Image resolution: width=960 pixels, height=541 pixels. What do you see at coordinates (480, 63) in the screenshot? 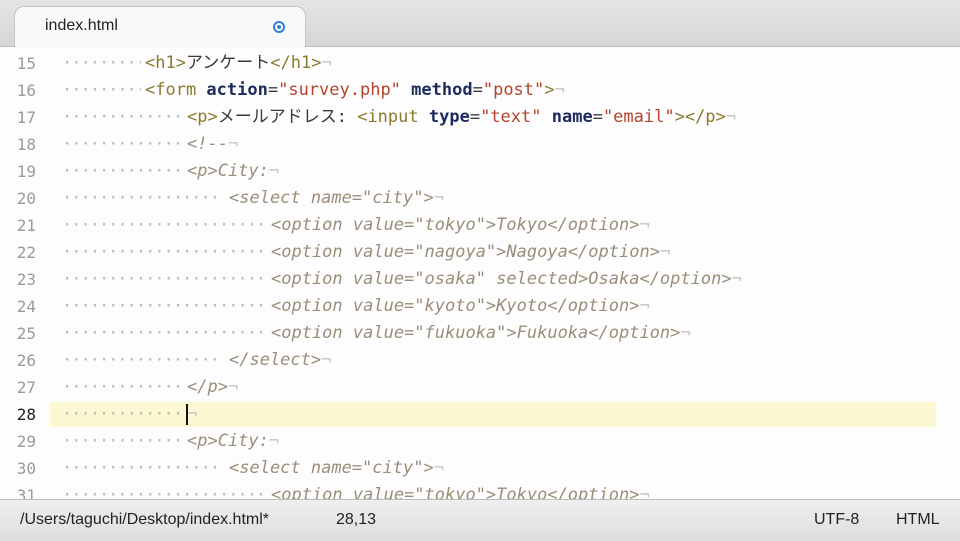
I see `code-line: 15 ········· <h1>アンケート</h1>¬` at bounding box center [480, 63].